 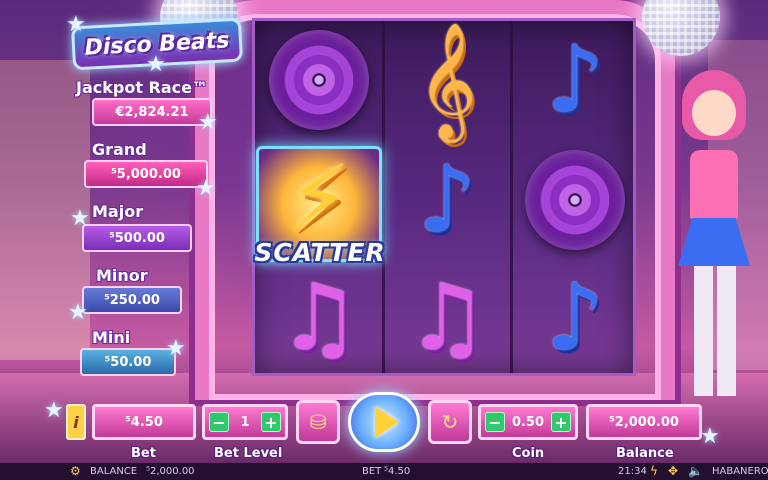 I want to click on play-icon, so click(x=387, y=422).